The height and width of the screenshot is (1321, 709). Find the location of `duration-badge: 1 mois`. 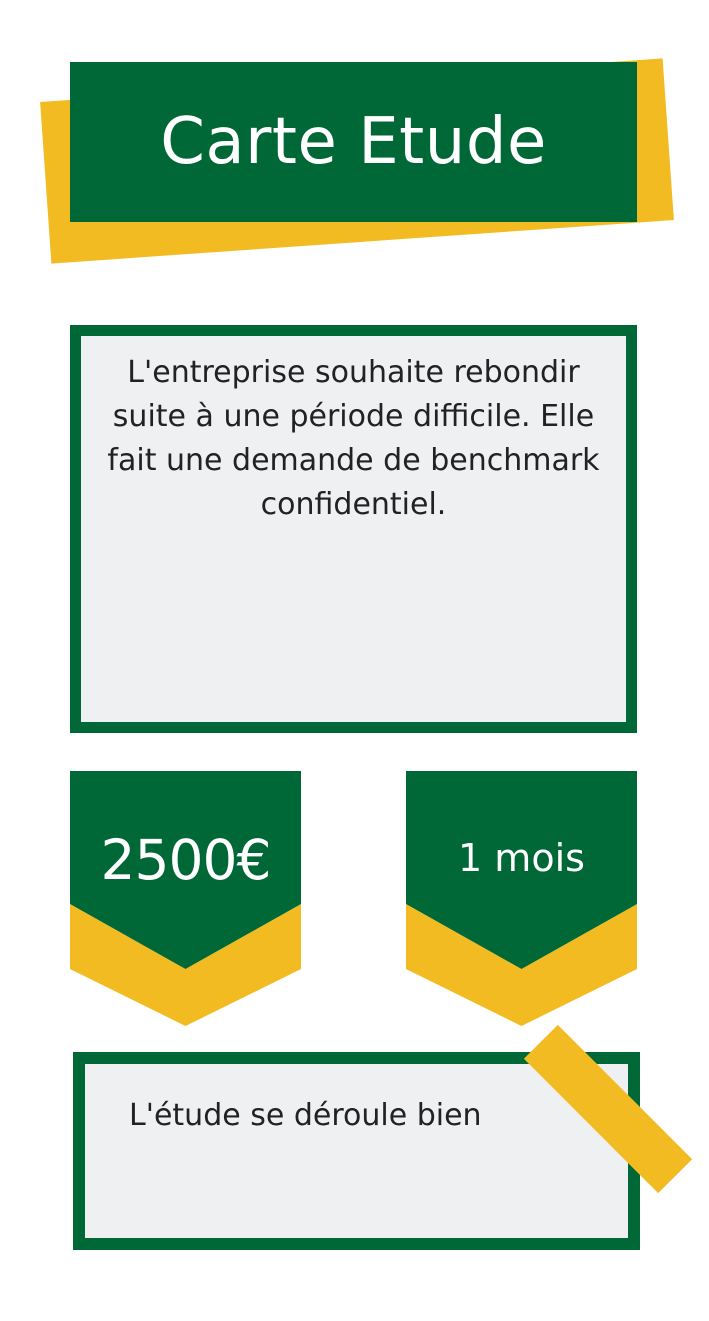

duration-badge: 1 mois is located at coordinates (521, 898).